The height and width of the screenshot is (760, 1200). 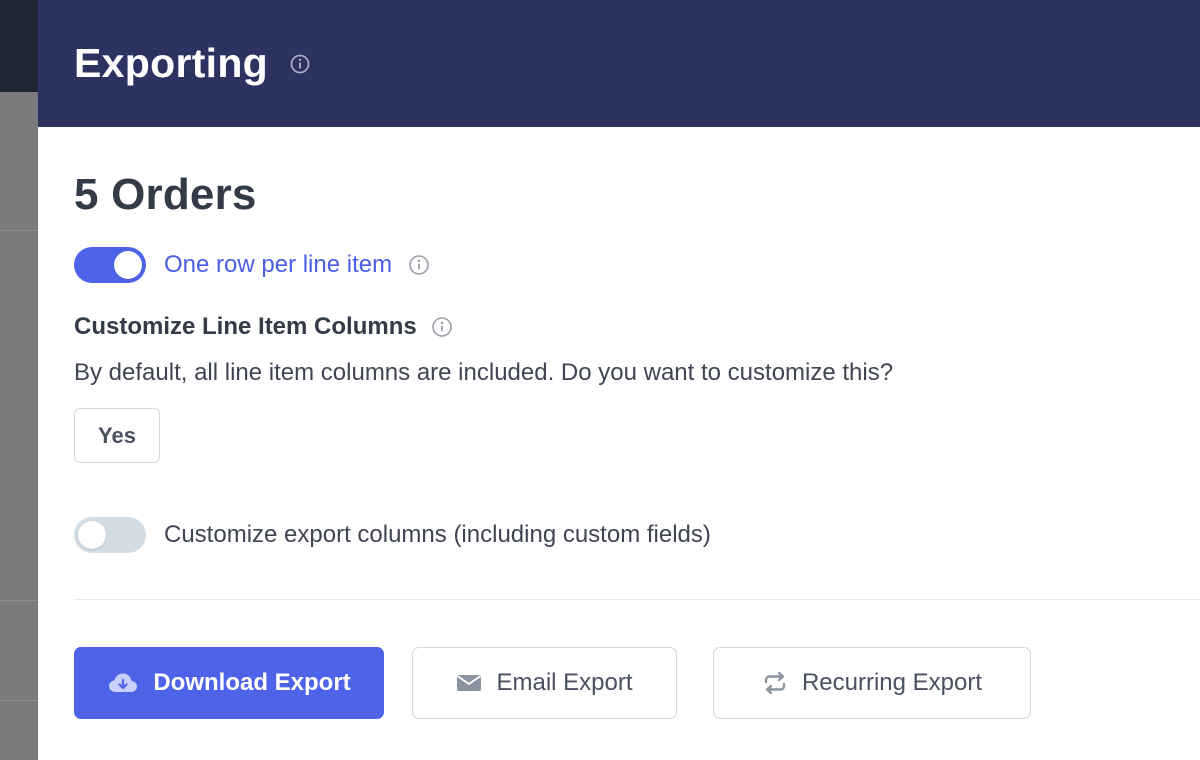 I want to click on customize-line-items-heading: Customize Line Item Columns, so click(x=637, y=327).